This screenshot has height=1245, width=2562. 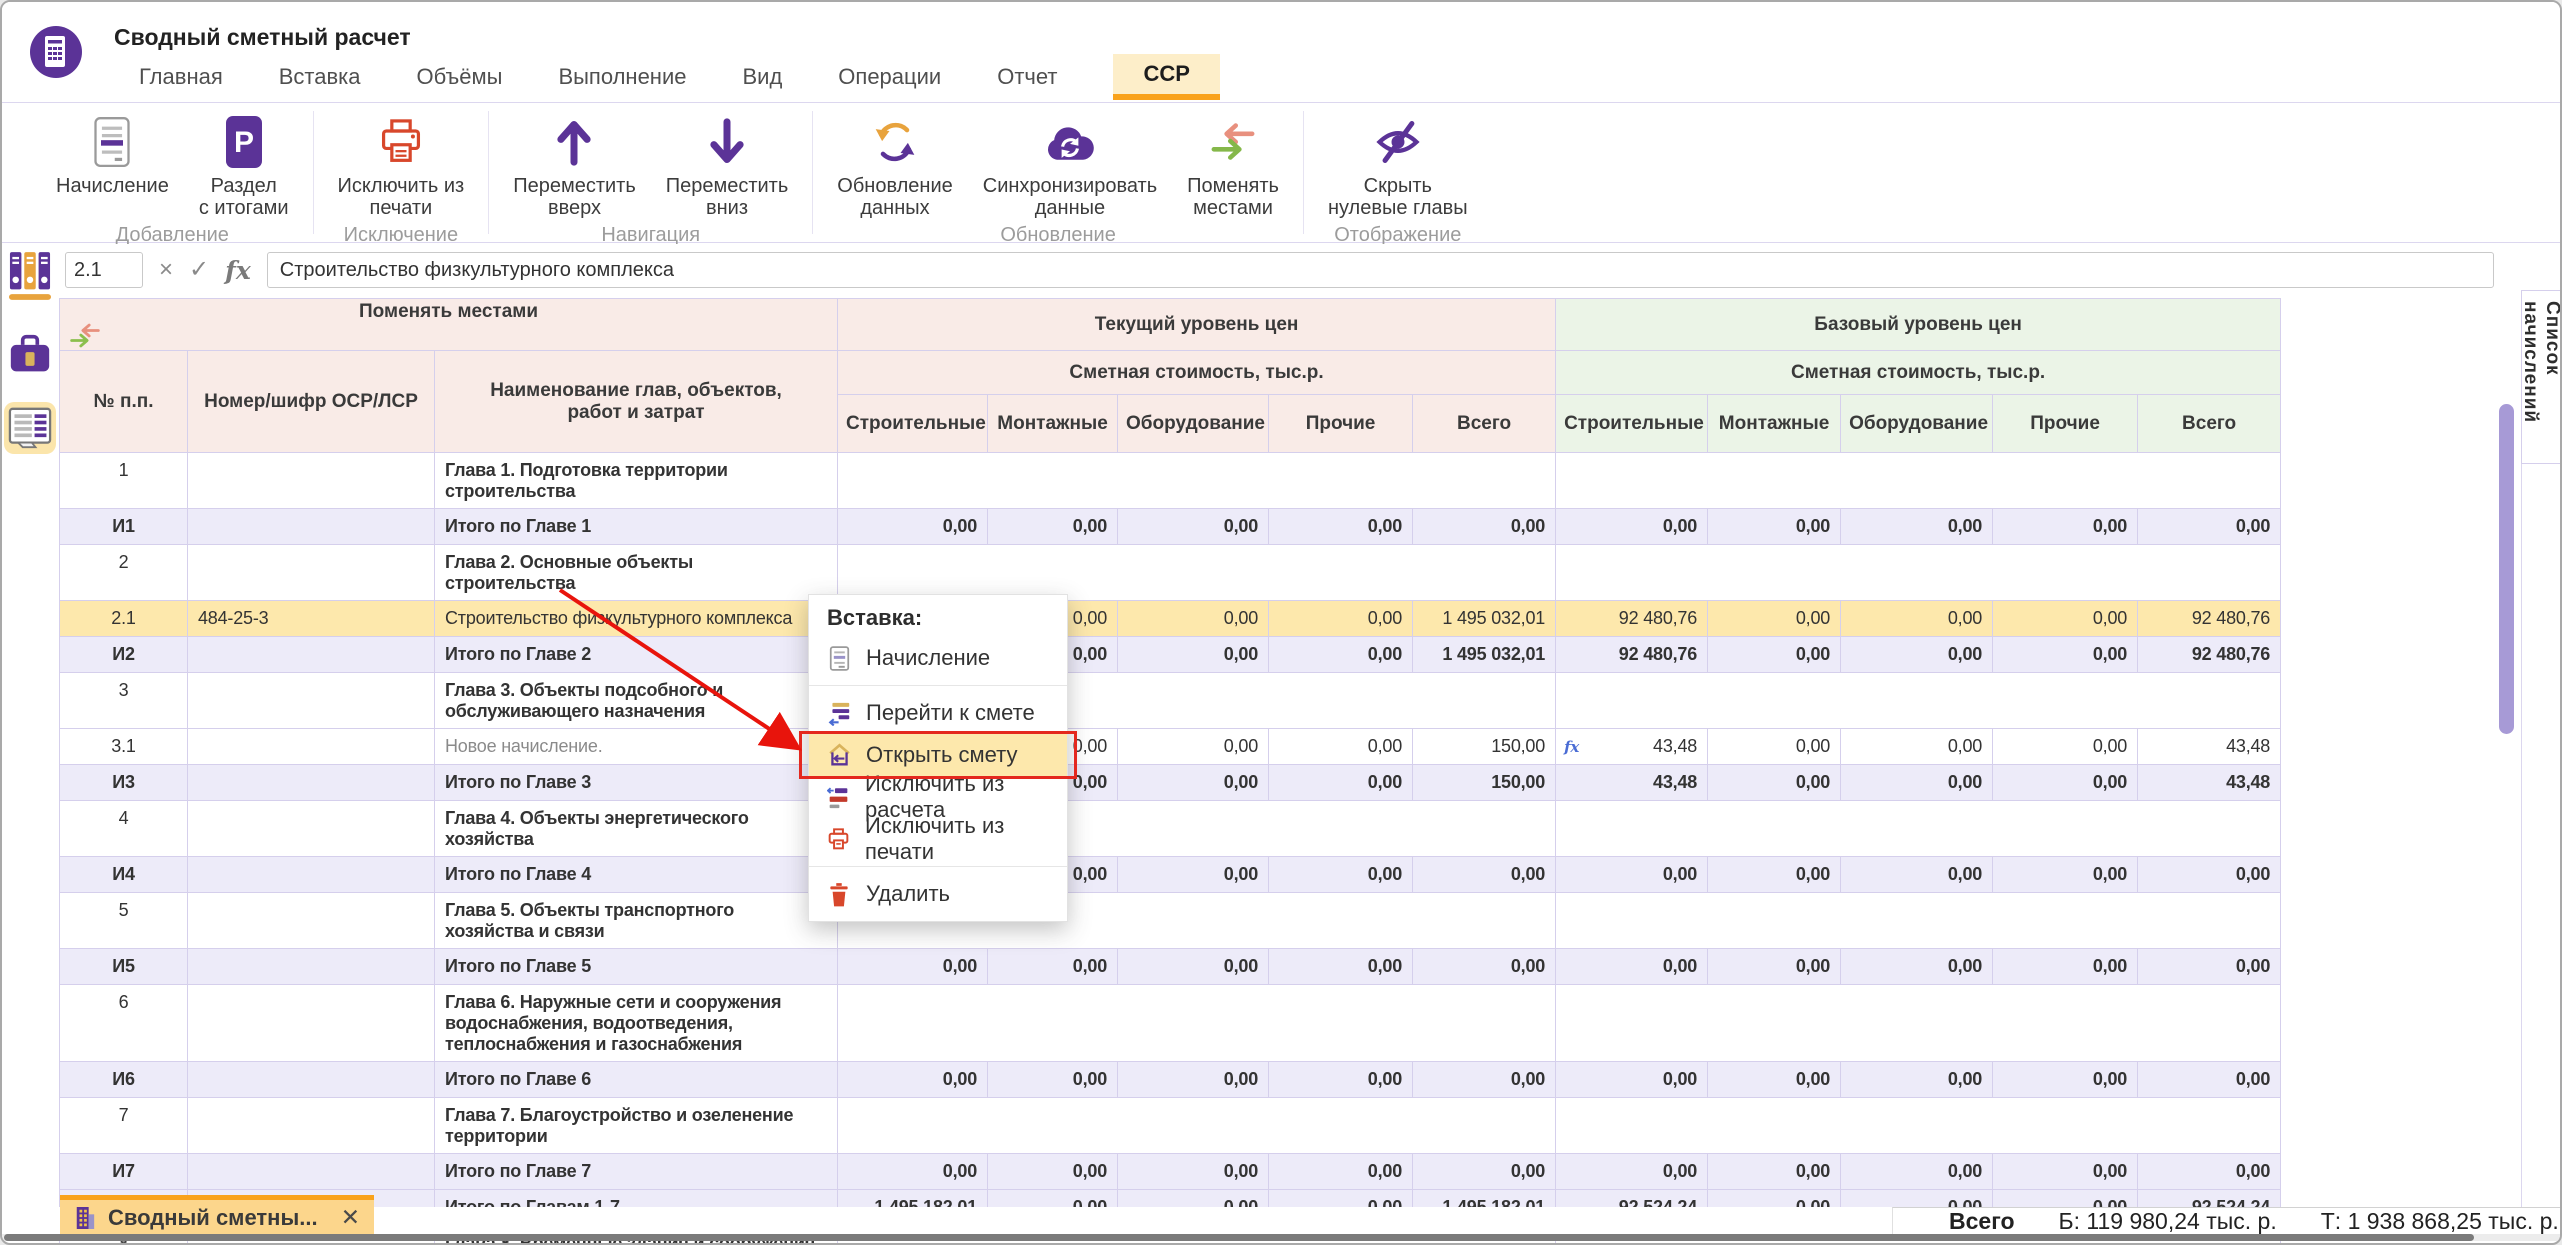 What do you see at coordinates (1380, 270) in the screenshot?
I see `formula-input` at bounding box center [1380, 270].